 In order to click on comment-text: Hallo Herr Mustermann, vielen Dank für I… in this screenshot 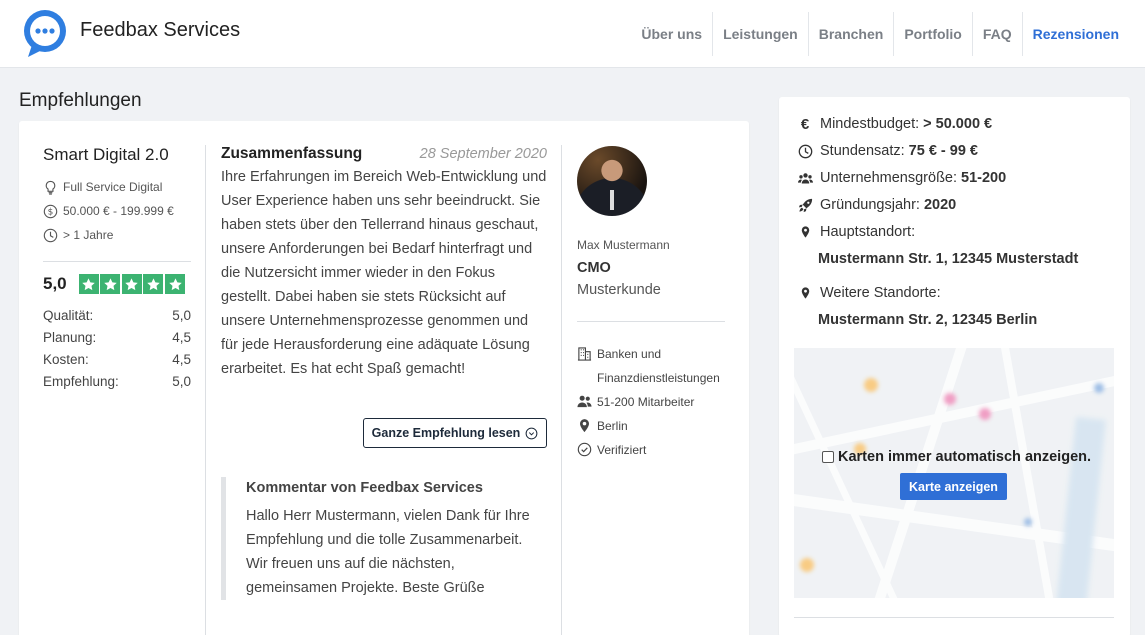, I will do `click(388, 552)`.